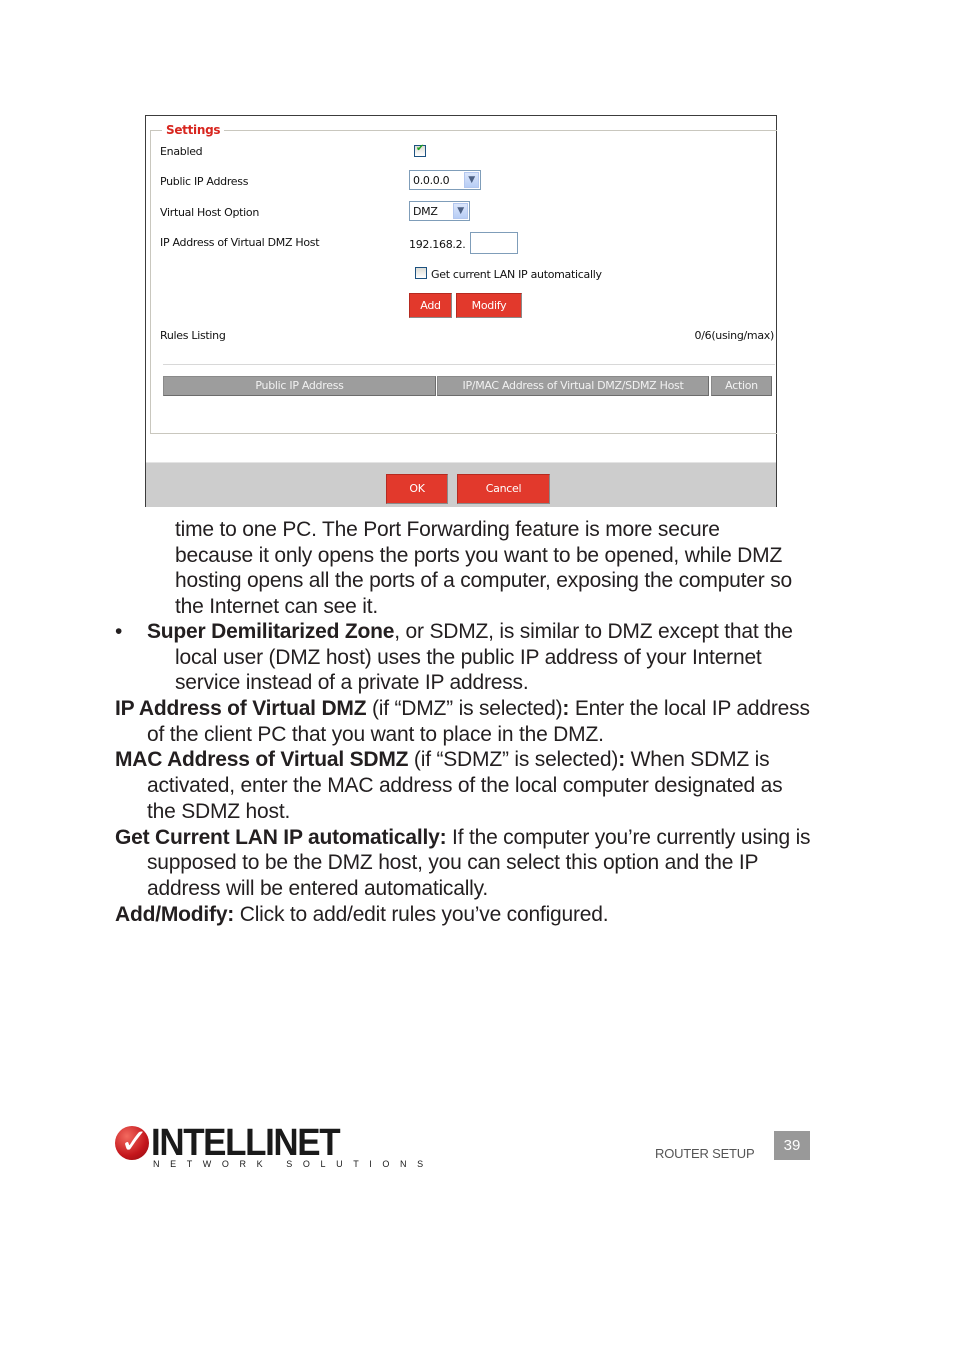  What do you see at coordinates (420, 150) in the screenshot?
I see `enabled-checkbox` at bounding box center [420, 150].